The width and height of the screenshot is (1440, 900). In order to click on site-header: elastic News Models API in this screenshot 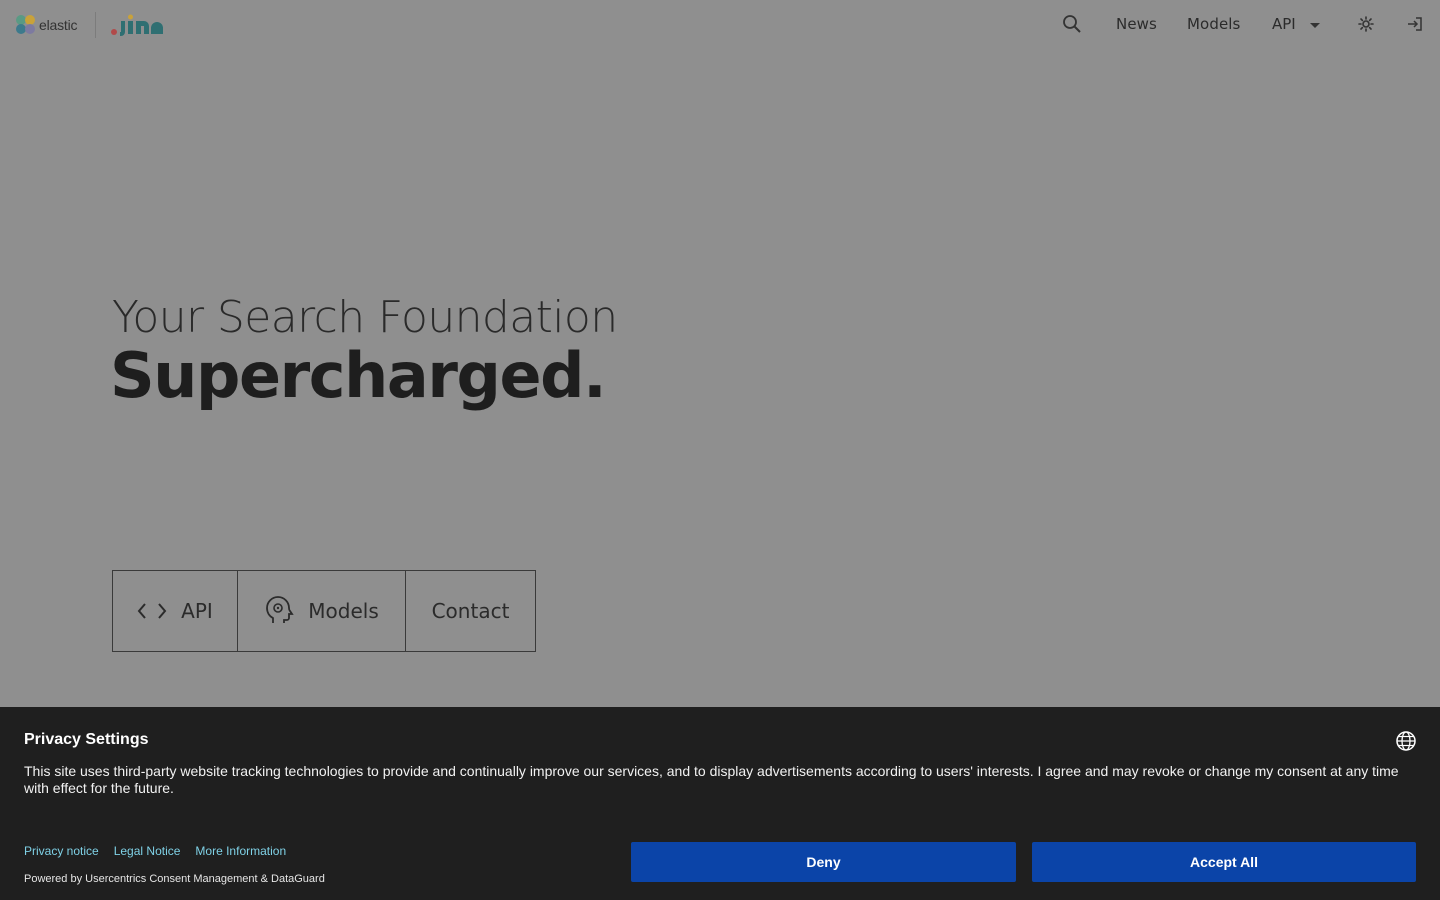, I will do `click(720, 25)`.